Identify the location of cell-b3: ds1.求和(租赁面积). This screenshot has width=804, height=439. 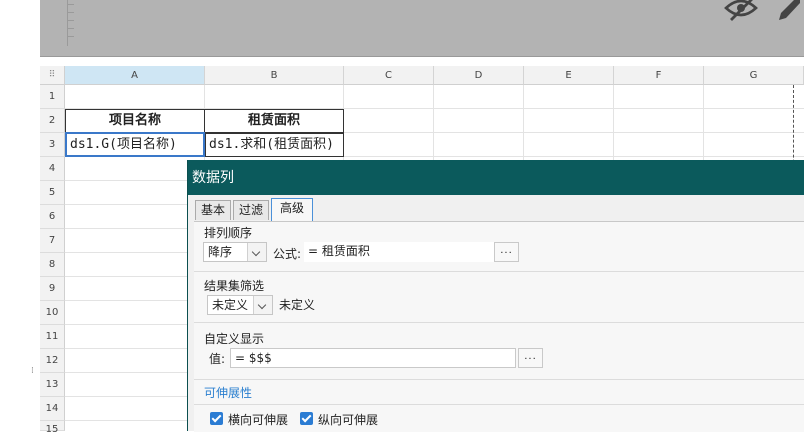
(274, 145).